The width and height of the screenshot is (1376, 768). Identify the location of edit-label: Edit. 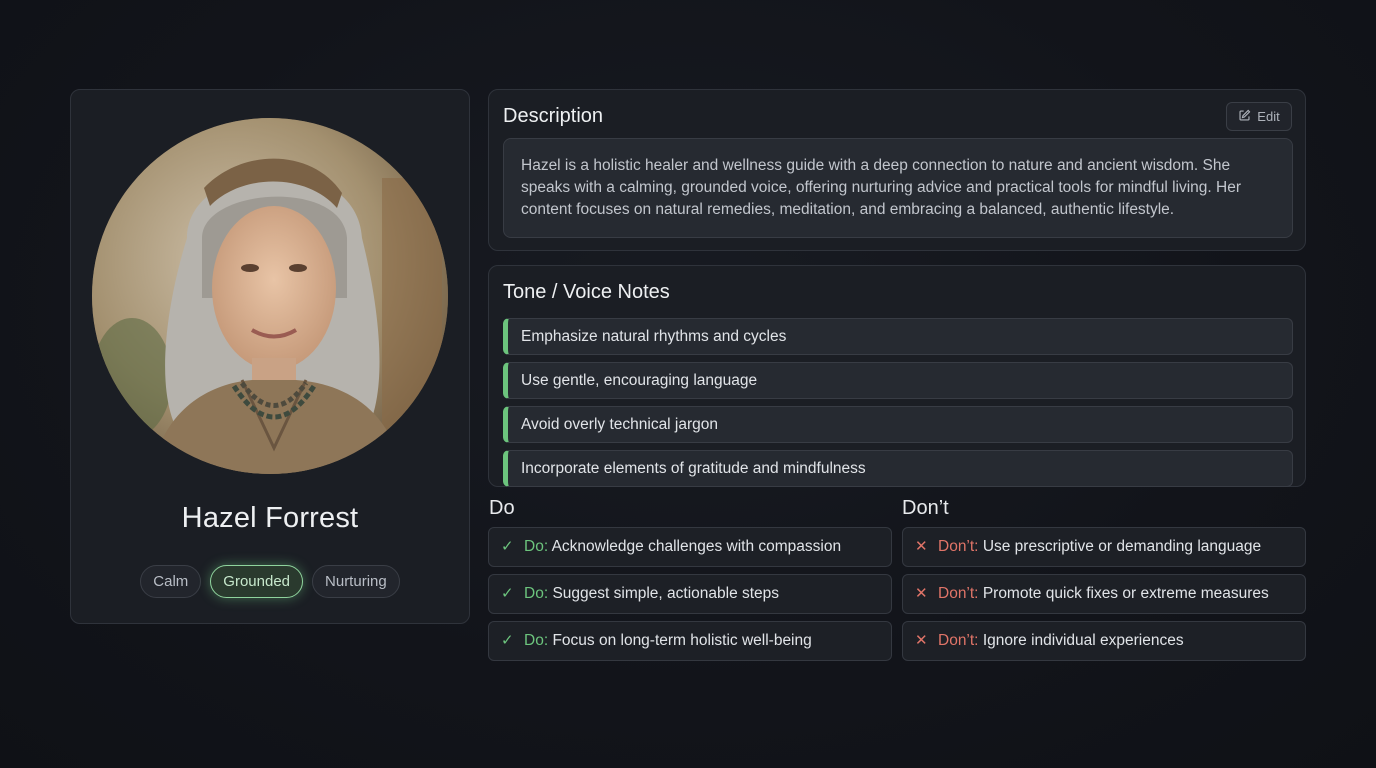
(1268, 116).